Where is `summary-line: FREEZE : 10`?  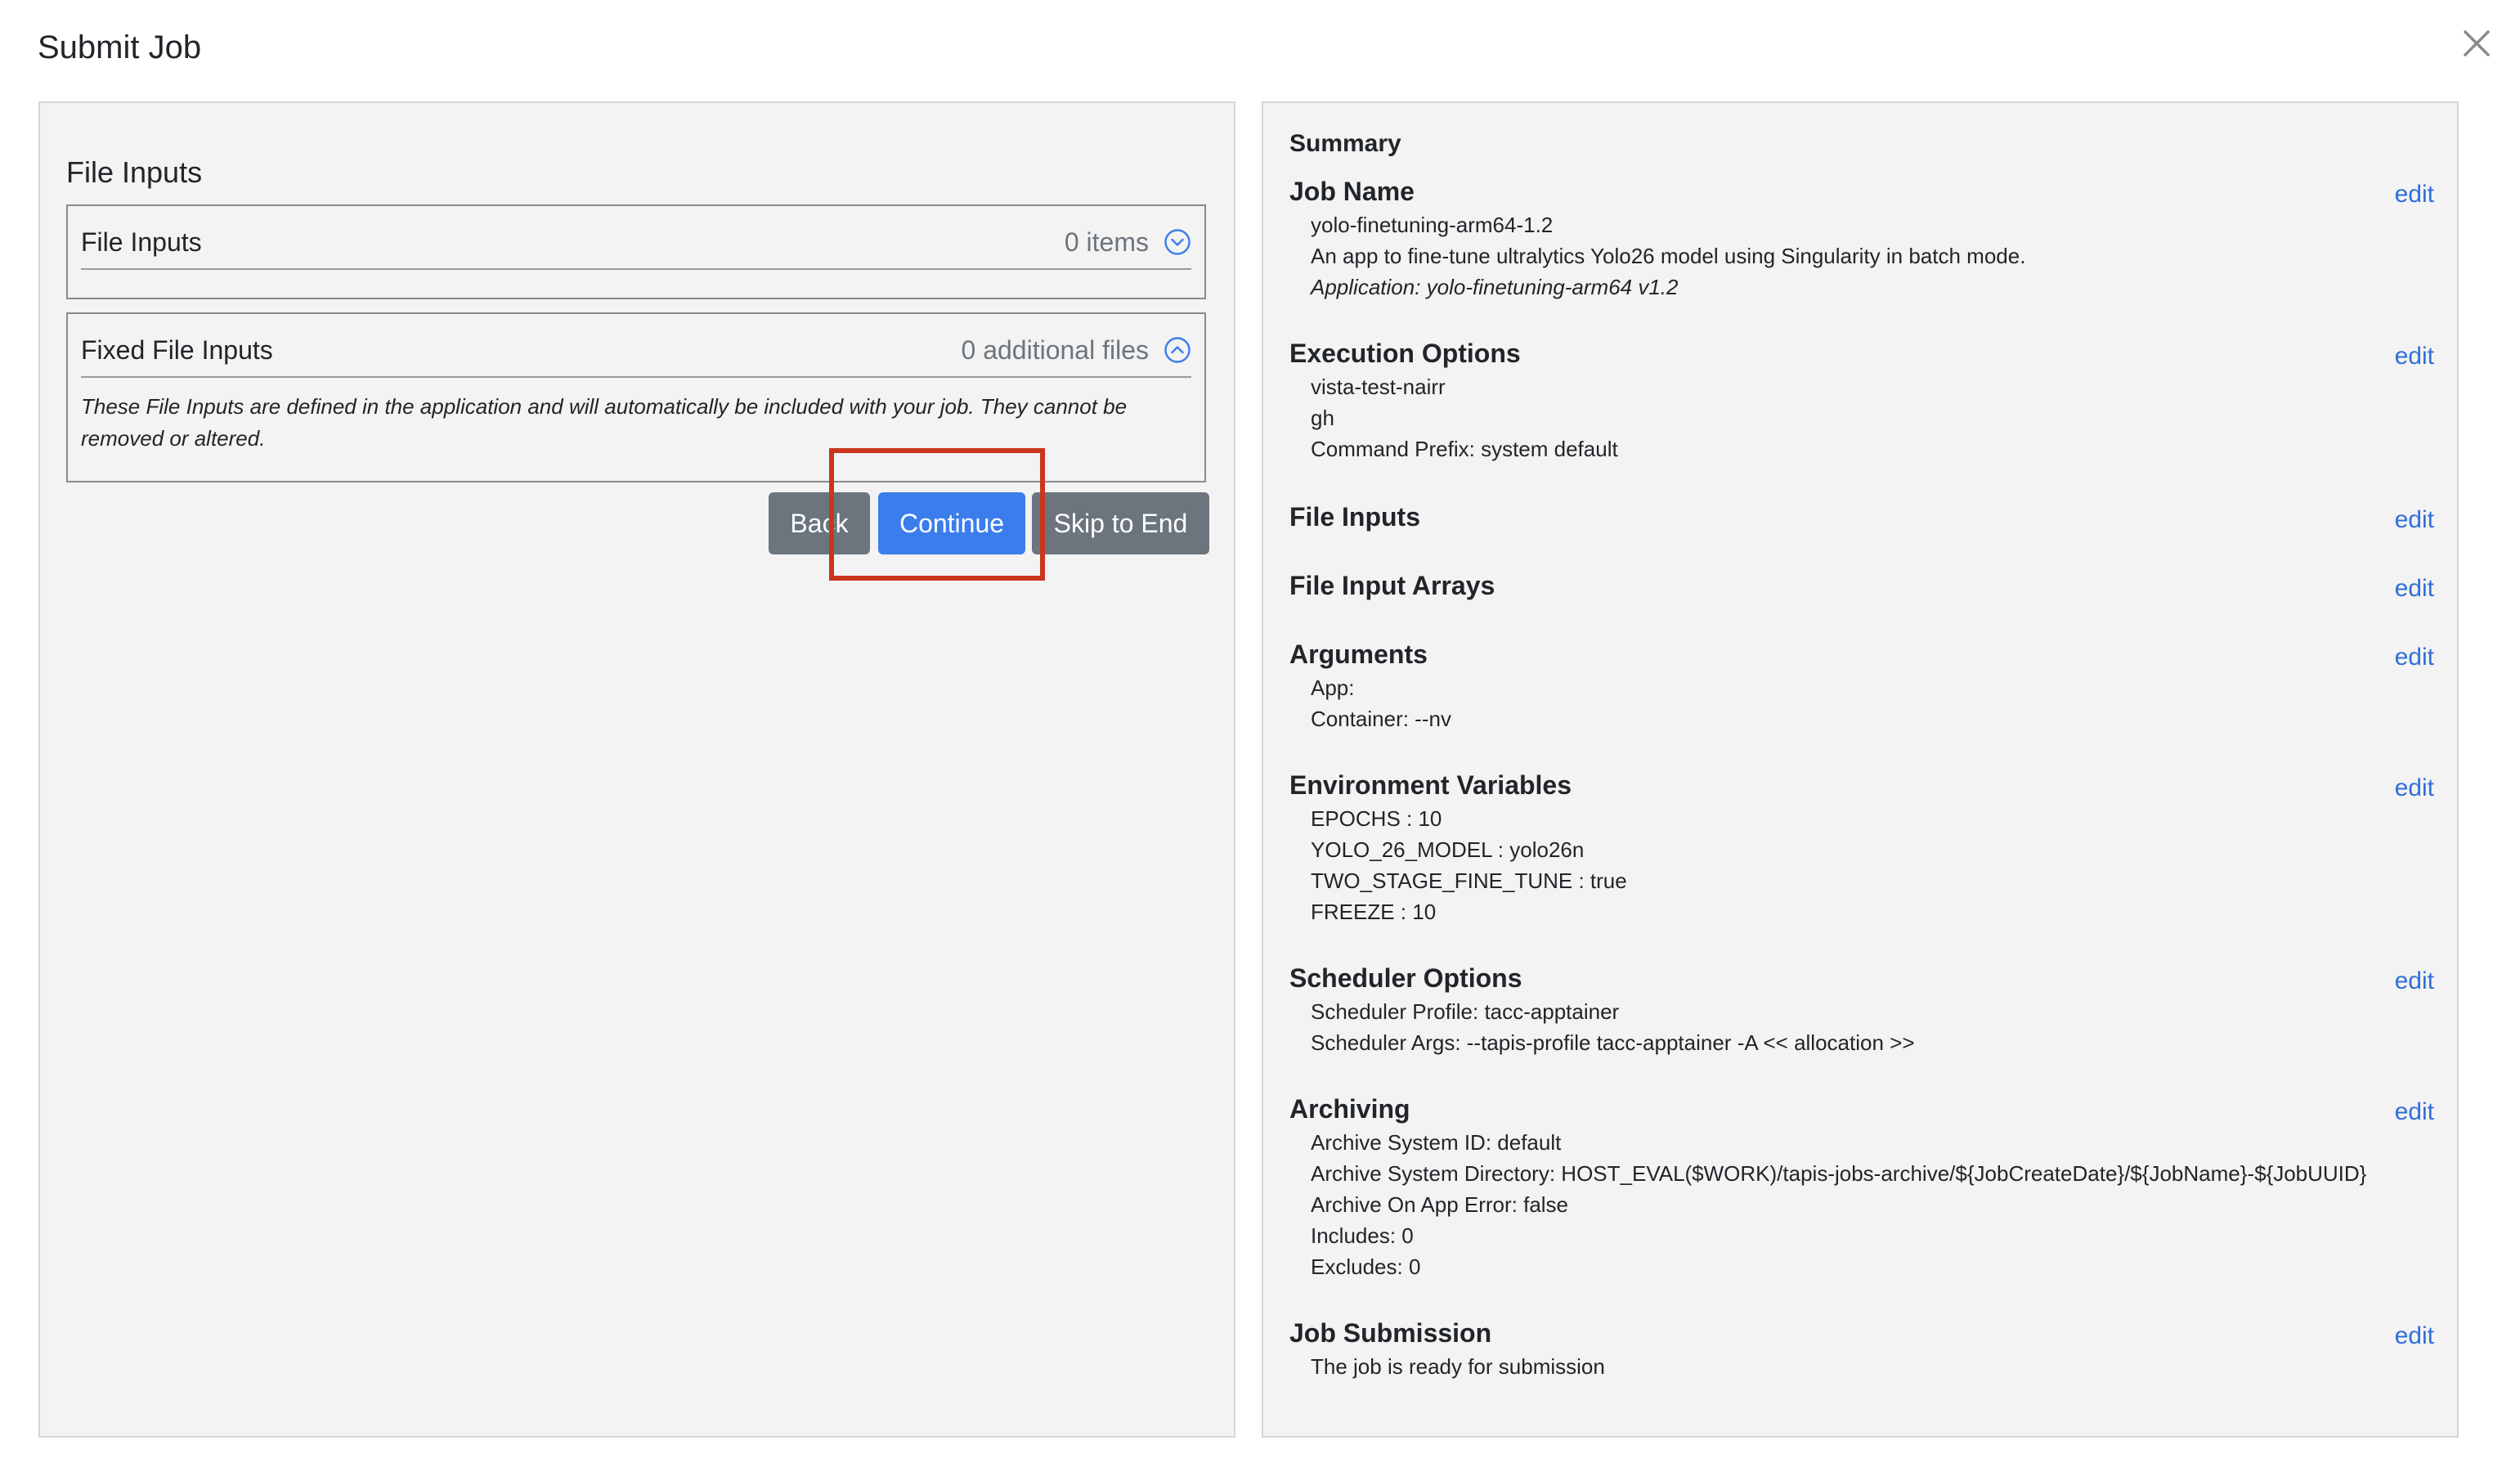 summary-line: FREEZE : 10 is located at coordinates (1374, 912).